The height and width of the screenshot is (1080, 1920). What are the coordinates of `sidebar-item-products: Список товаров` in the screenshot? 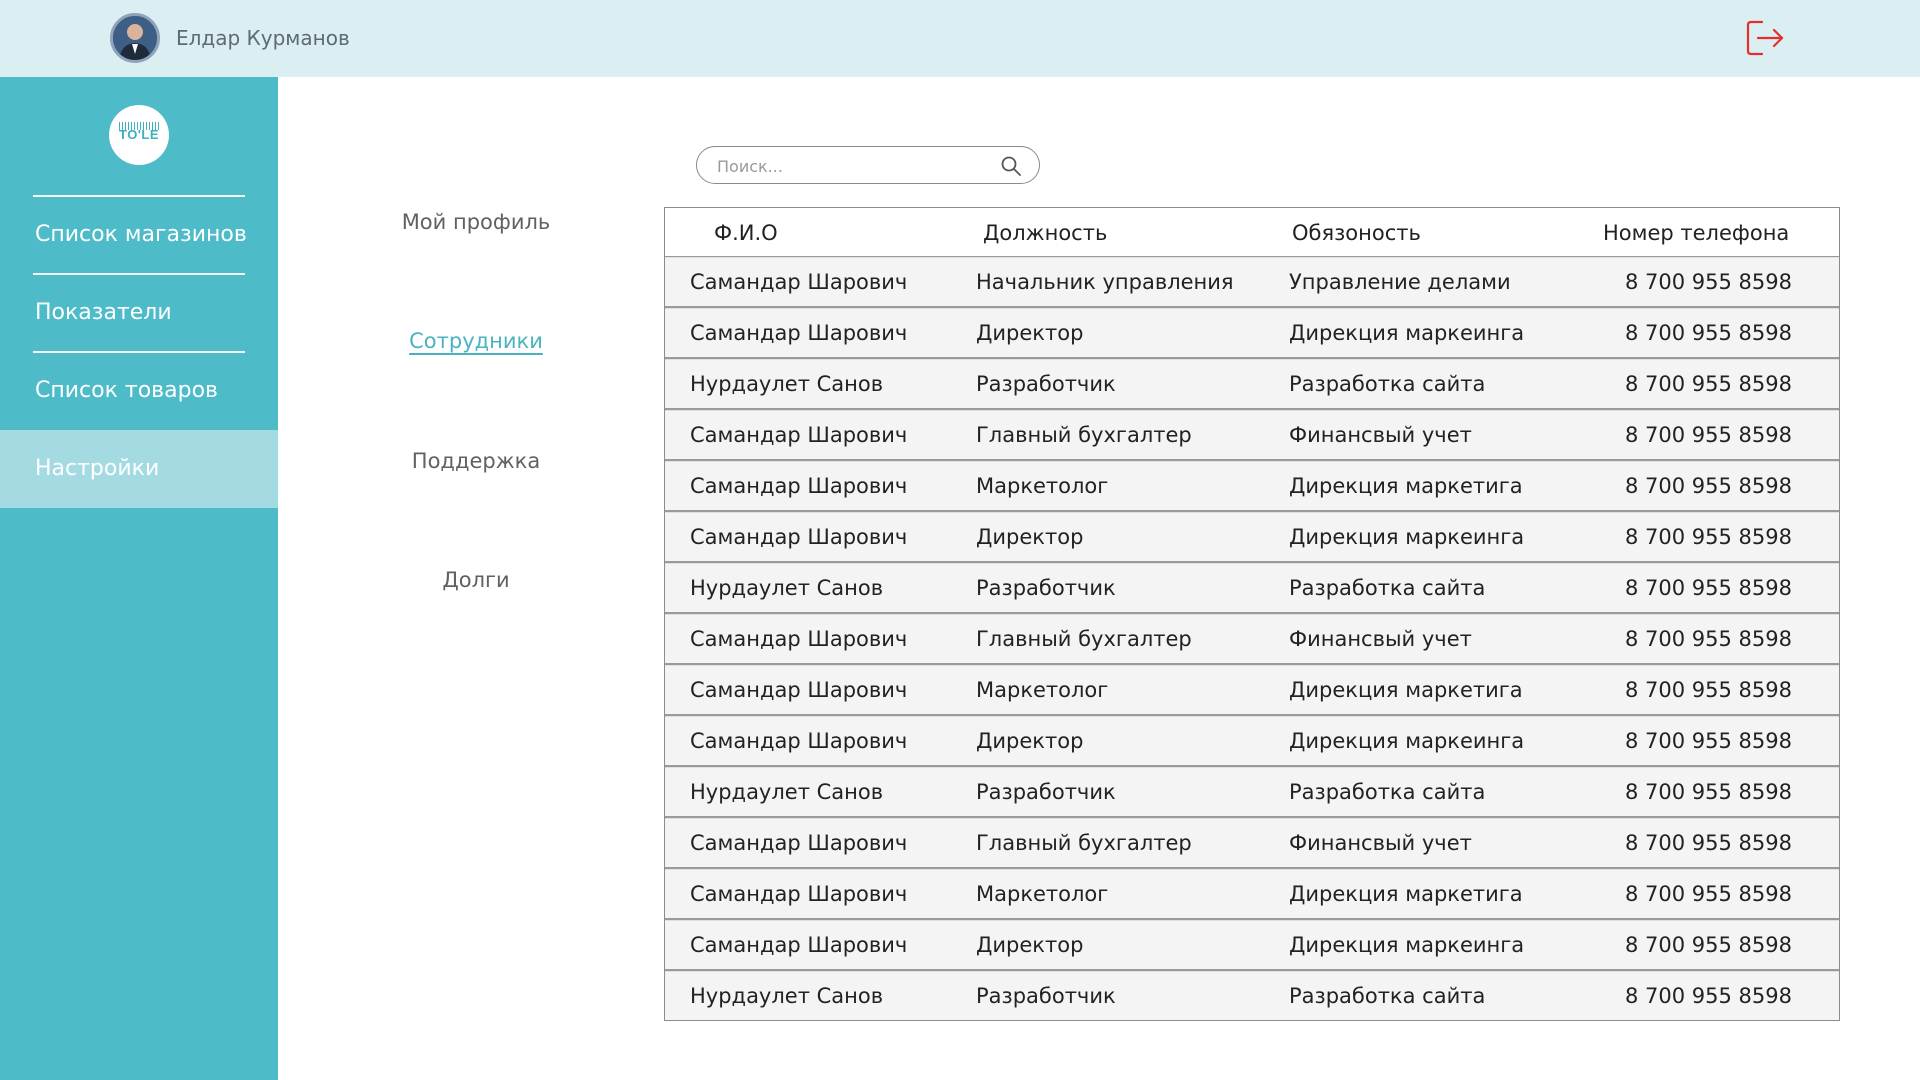 It's located at (139, 391).